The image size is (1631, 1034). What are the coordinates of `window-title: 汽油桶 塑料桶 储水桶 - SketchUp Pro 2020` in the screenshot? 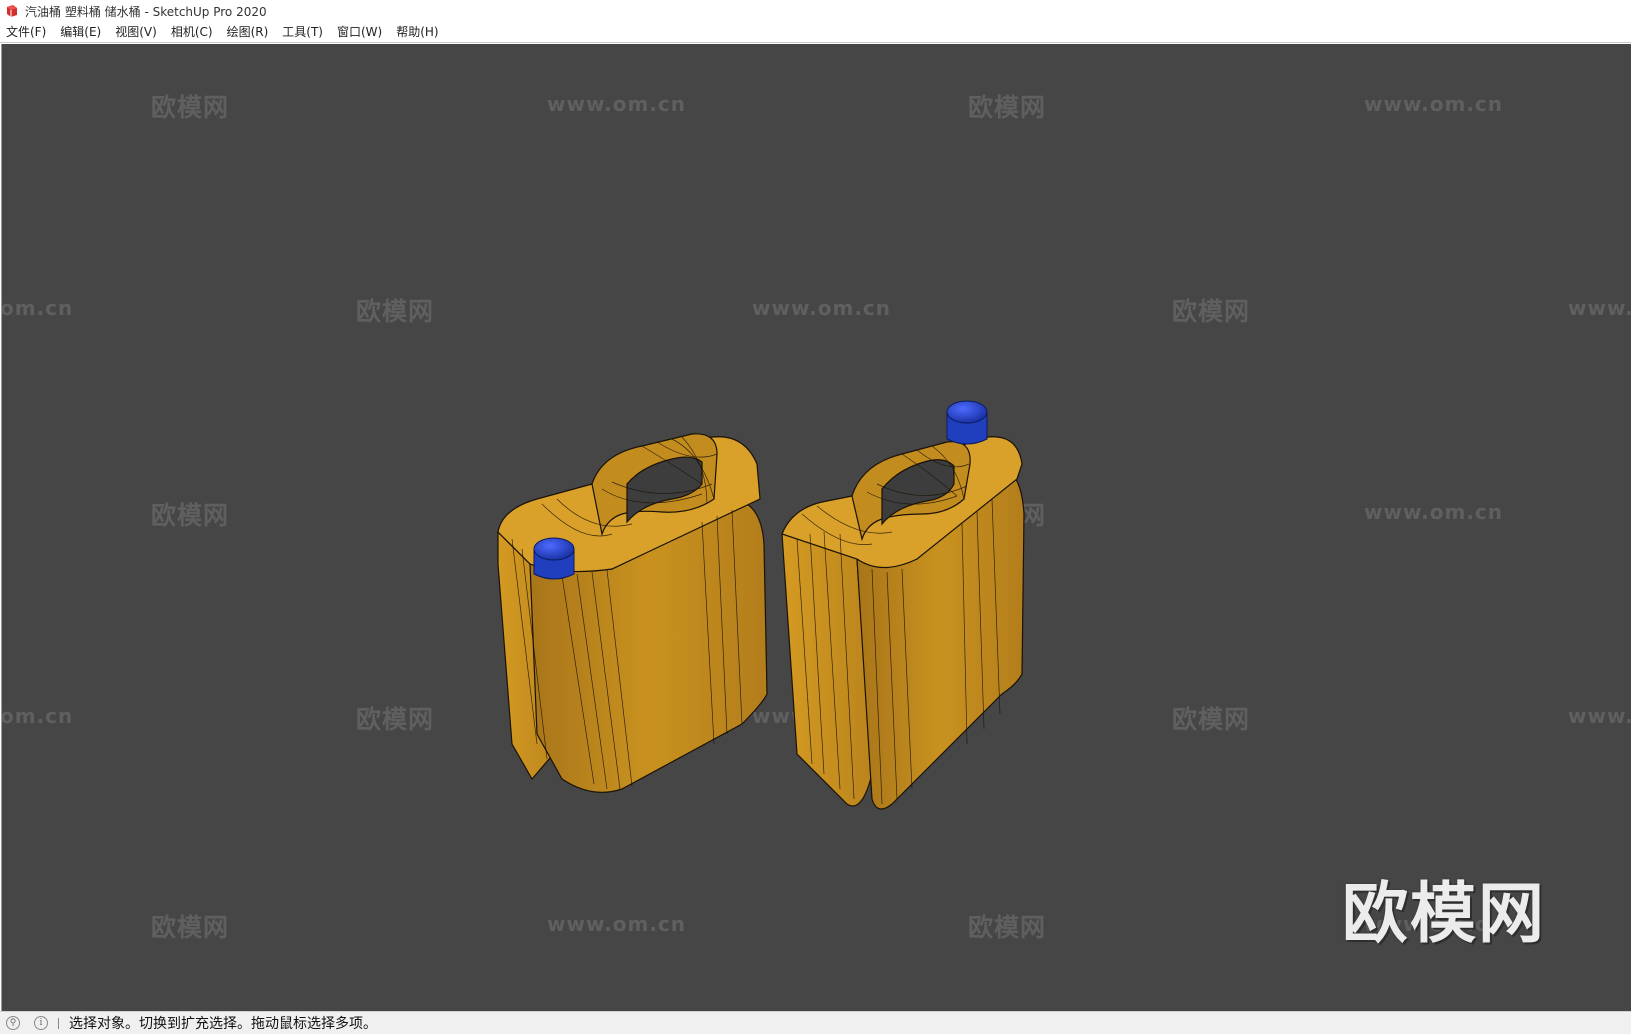 It's located at (146, 11).